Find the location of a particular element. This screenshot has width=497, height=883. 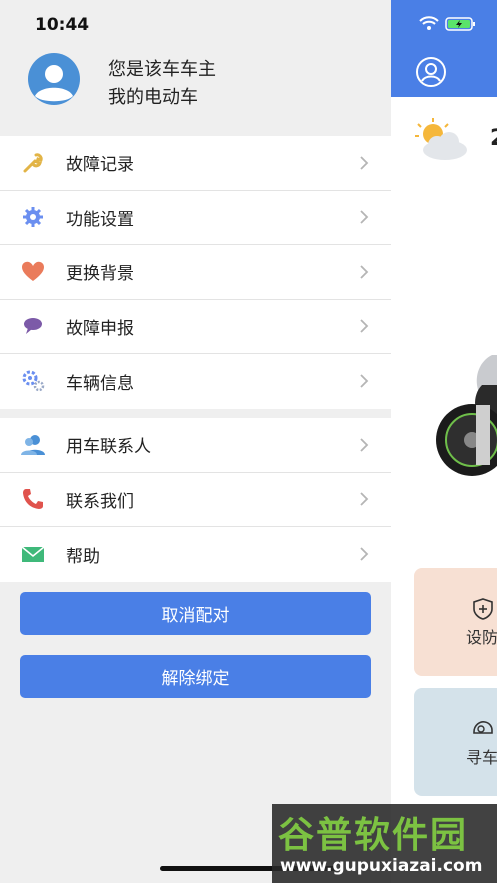

menu-label: 联系我们 is located at coordinates (100, 501).